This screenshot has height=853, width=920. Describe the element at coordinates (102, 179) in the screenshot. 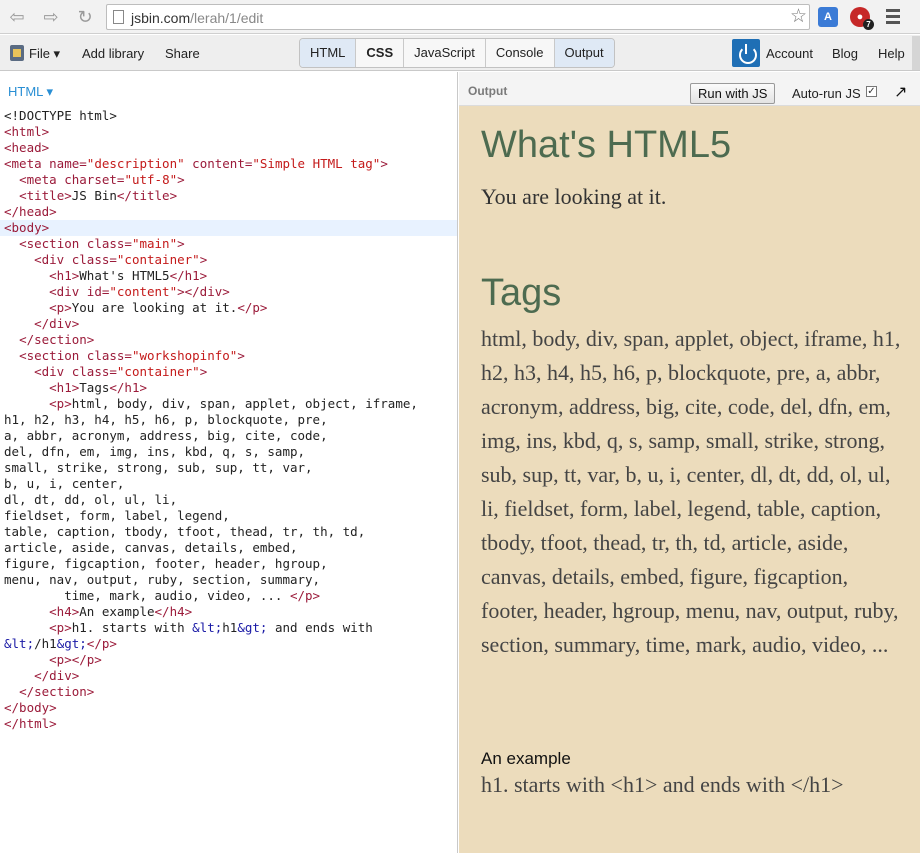

I see `code-line: <meta charset="utf-8">` at that location.